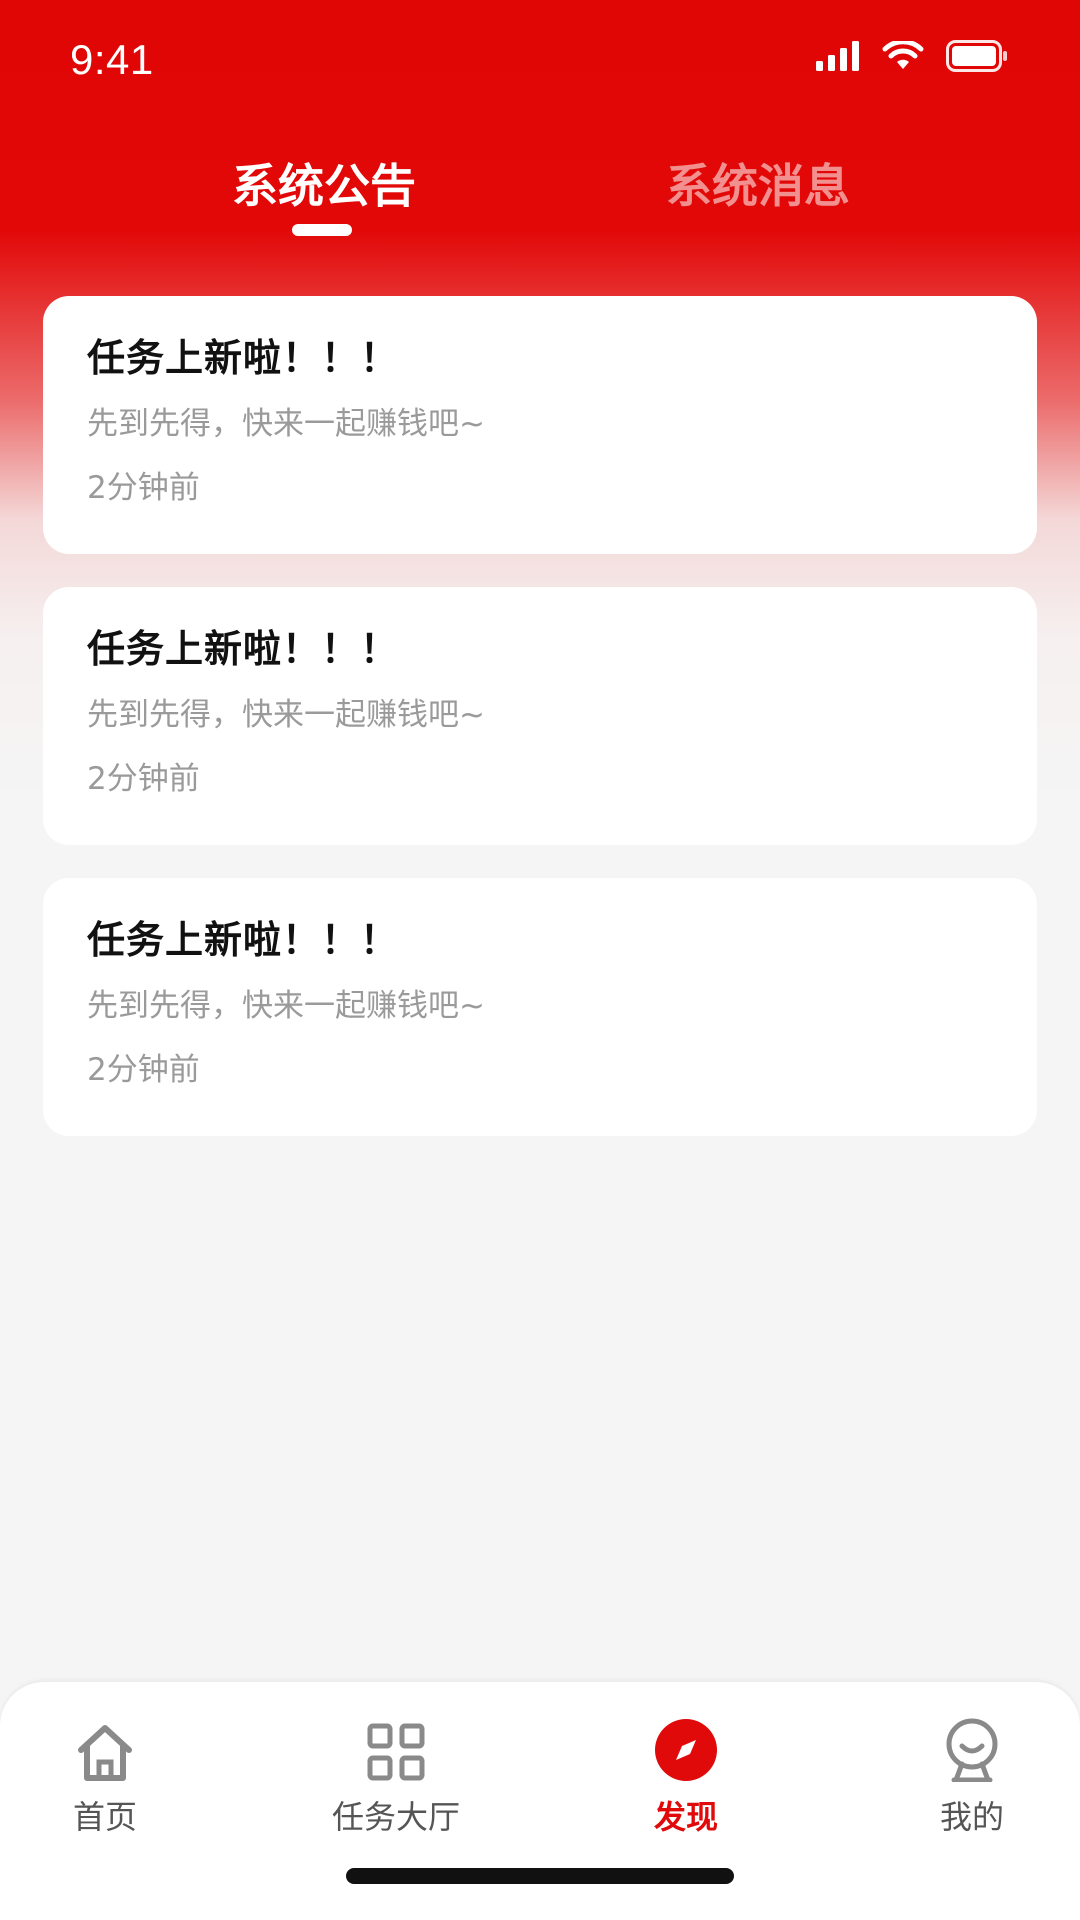 The image size is (1080, 1920). Describe the element at coordinates (540, 195) in the screenshot. I see `tab-bar: 系统公告 系统消息` at that location.